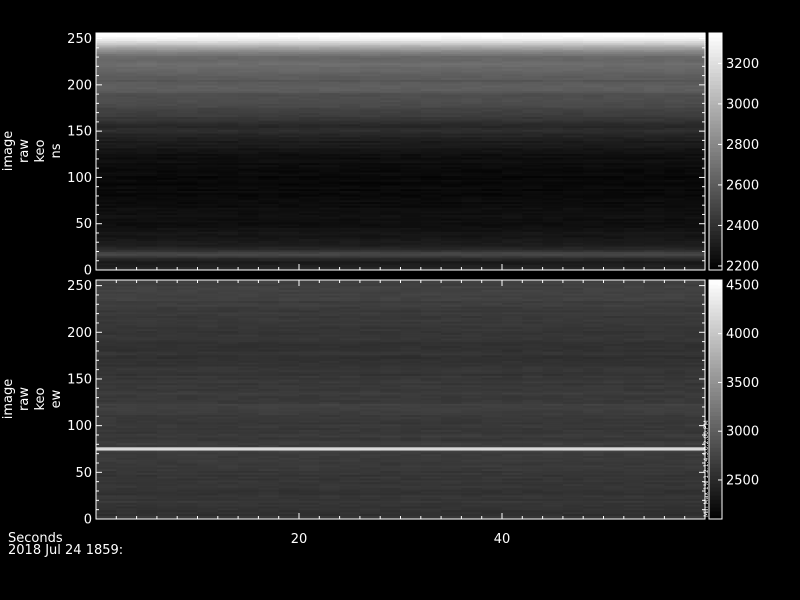 The width and height of the screenshot is (800, 600). I want to click on colorbar-tick-label: 2600, so click(742, 185).